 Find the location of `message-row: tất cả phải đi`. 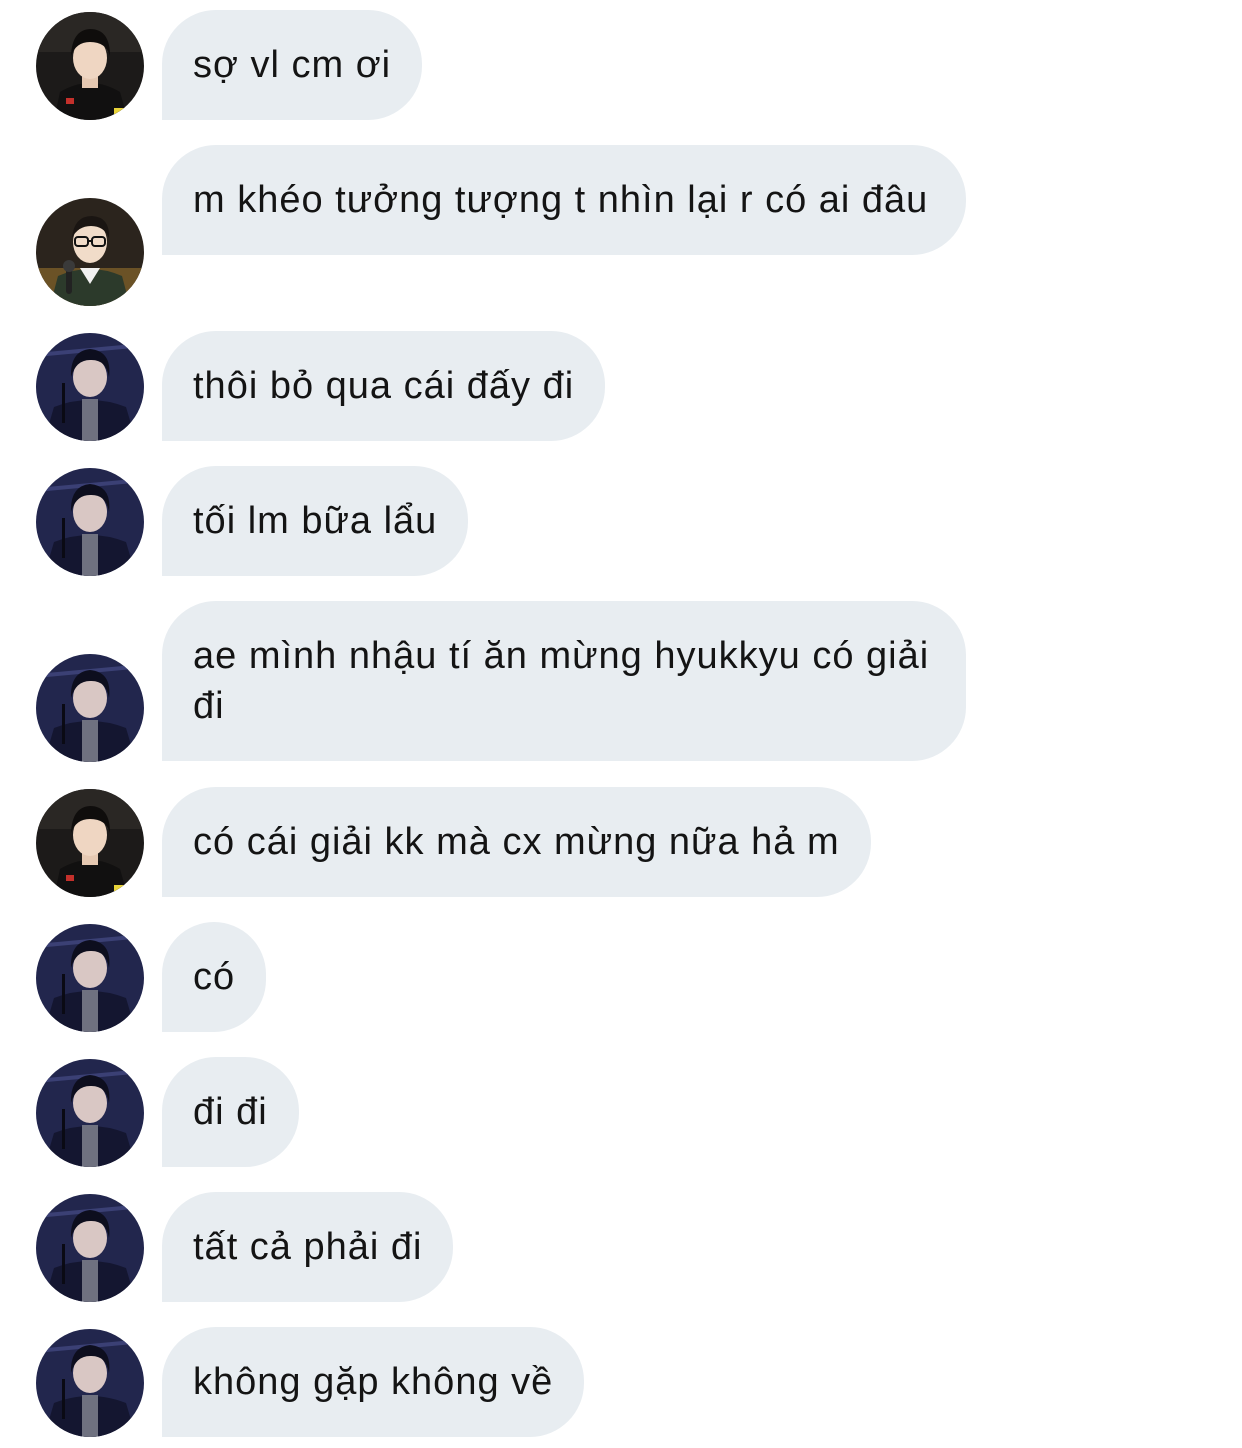

message-row: tất cả phải đi is located at coordinates (621, 1247).